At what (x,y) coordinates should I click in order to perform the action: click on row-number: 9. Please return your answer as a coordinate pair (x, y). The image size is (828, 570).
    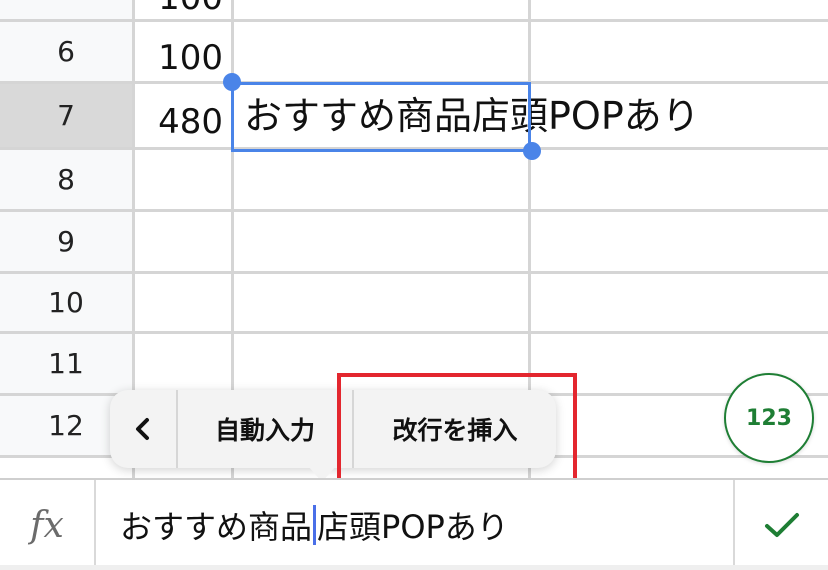
    Looking at the image, I should click on (66, 241).